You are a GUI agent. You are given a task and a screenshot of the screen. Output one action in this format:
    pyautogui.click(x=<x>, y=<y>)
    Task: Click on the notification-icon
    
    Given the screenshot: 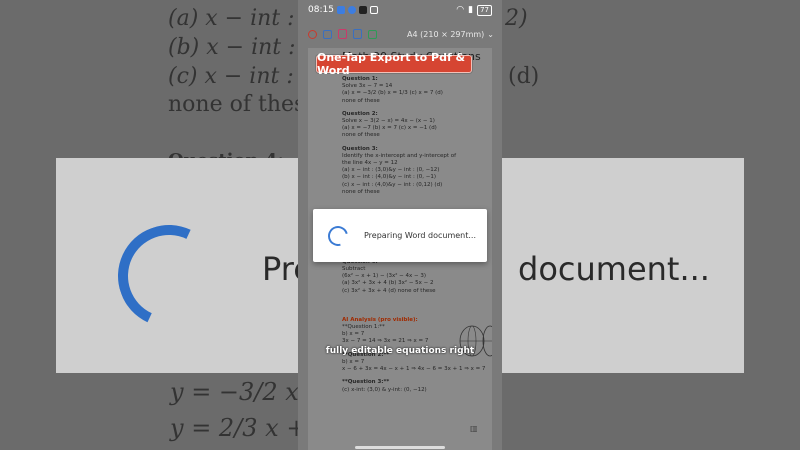 What is the action you would take?
    pyautogui.click(x=373, y=10)
    